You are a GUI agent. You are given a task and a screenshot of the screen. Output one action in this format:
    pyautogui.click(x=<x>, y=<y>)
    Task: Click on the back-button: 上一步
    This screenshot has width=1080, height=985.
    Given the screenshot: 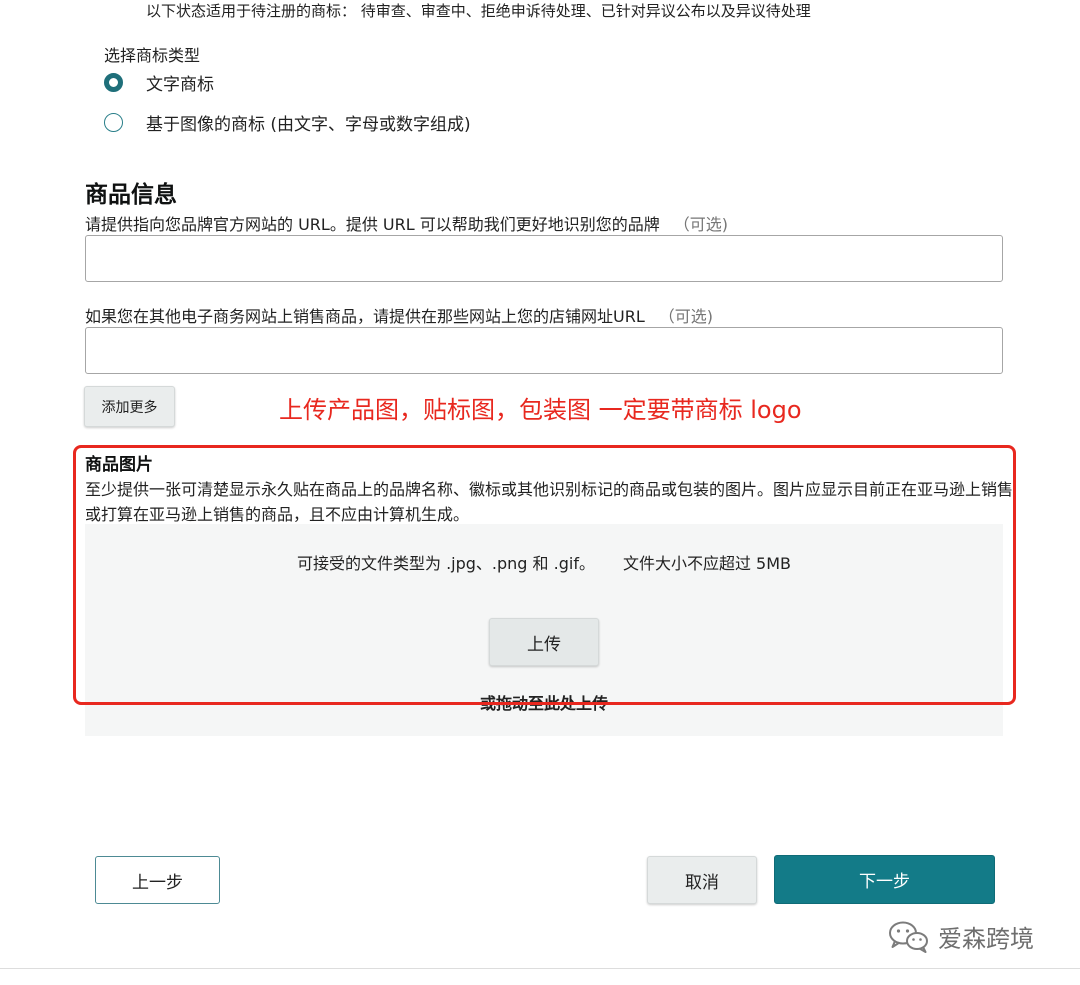 What is the action you would take?
    pyautogui.click(x=157, y=880)
    